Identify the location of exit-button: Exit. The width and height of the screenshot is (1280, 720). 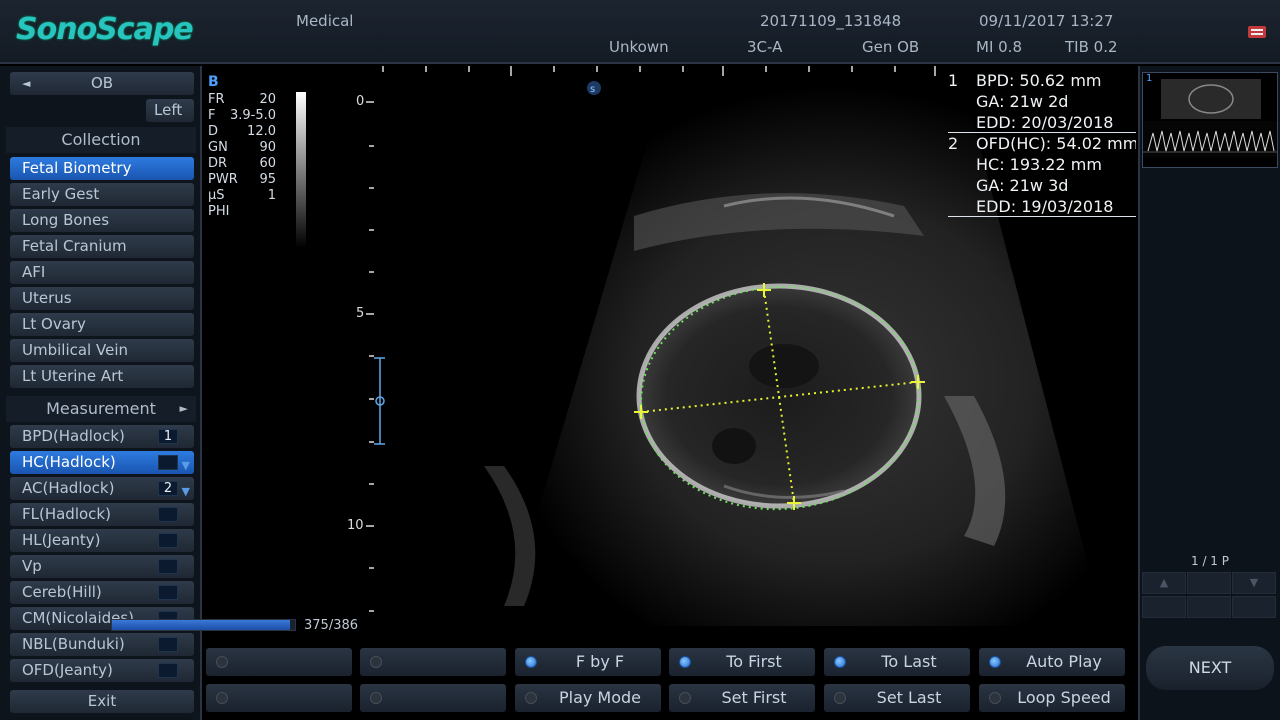
(102, 701).